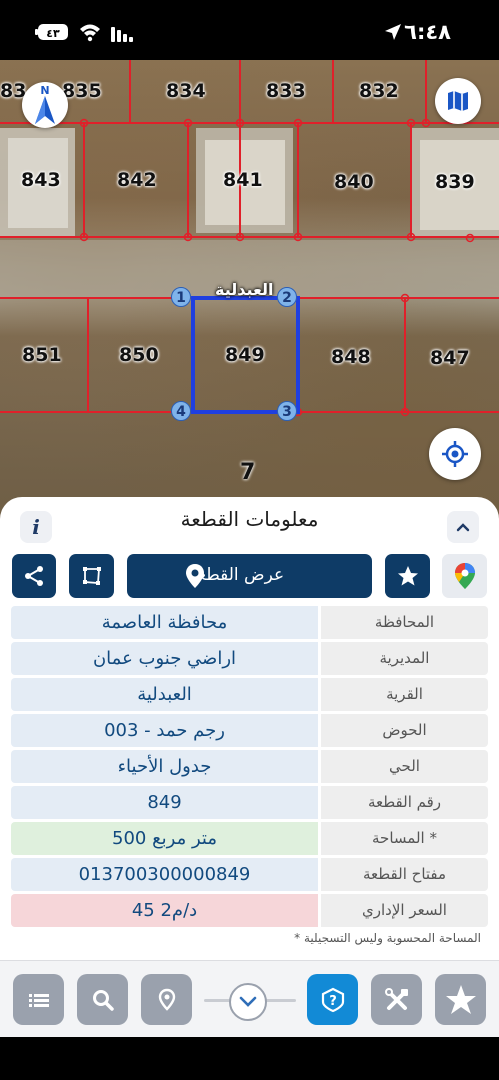  I want to click on info-value: 45 د/م2, so click(164, 910).